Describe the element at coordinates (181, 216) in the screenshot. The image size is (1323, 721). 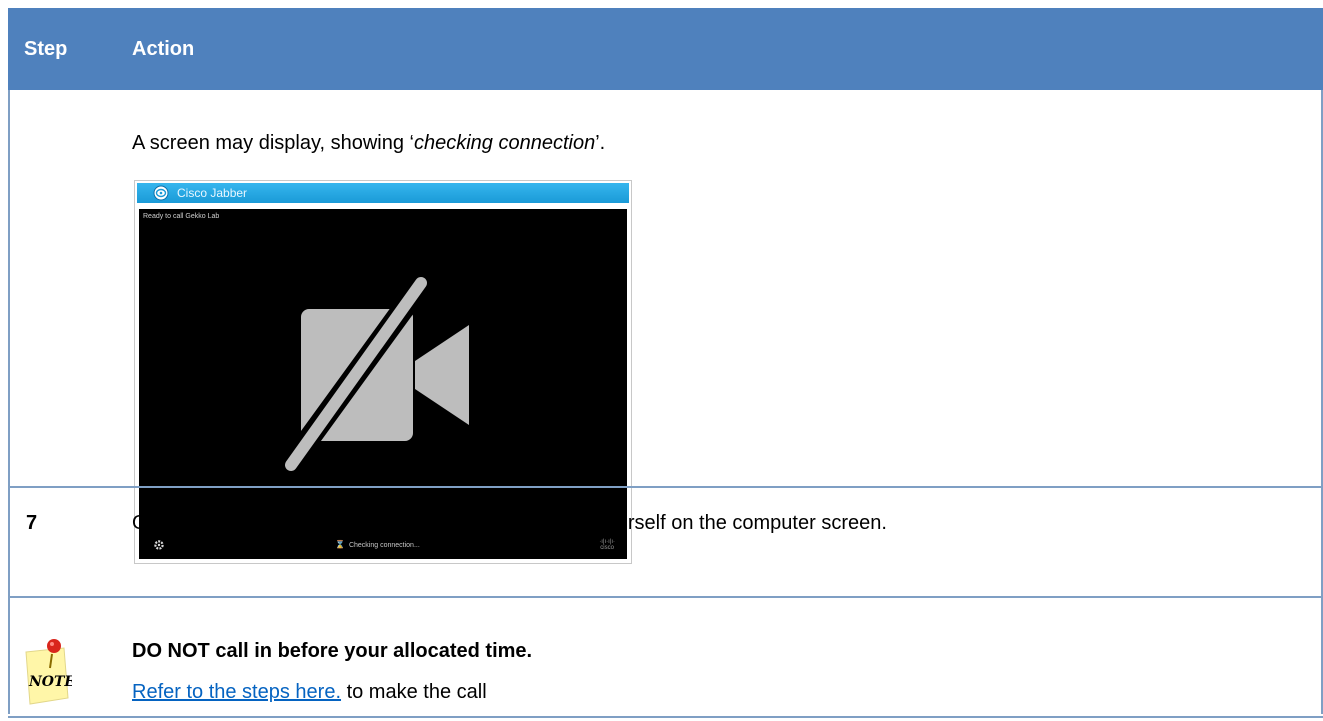
I see `ready-to-call-text: Ready to call Gekko Lab` at that location.